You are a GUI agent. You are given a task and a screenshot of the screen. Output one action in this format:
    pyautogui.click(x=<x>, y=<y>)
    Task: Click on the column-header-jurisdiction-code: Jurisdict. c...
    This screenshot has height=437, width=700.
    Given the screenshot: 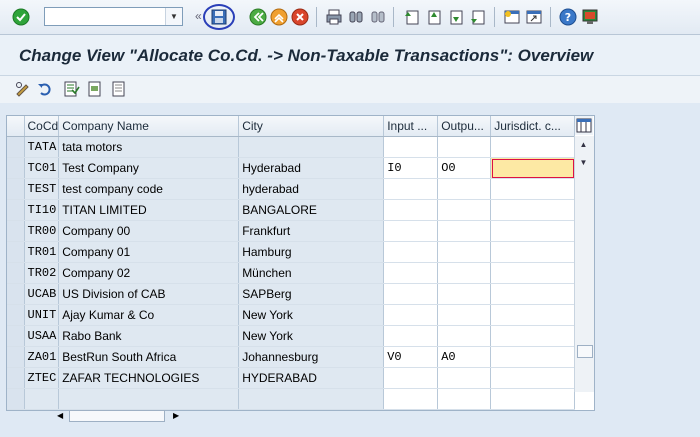 What is the action you would take?
    pyautogui.click(x=533, y=126)
    